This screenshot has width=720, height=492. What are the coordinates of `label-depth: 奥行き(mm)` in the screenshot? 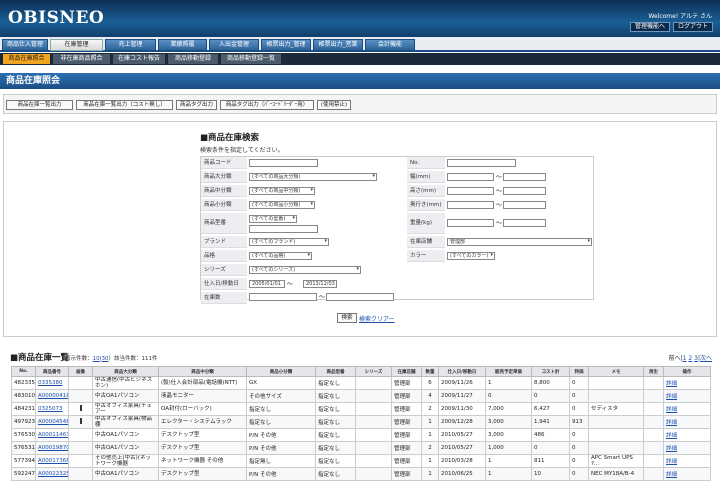 It's located at (426, 205).